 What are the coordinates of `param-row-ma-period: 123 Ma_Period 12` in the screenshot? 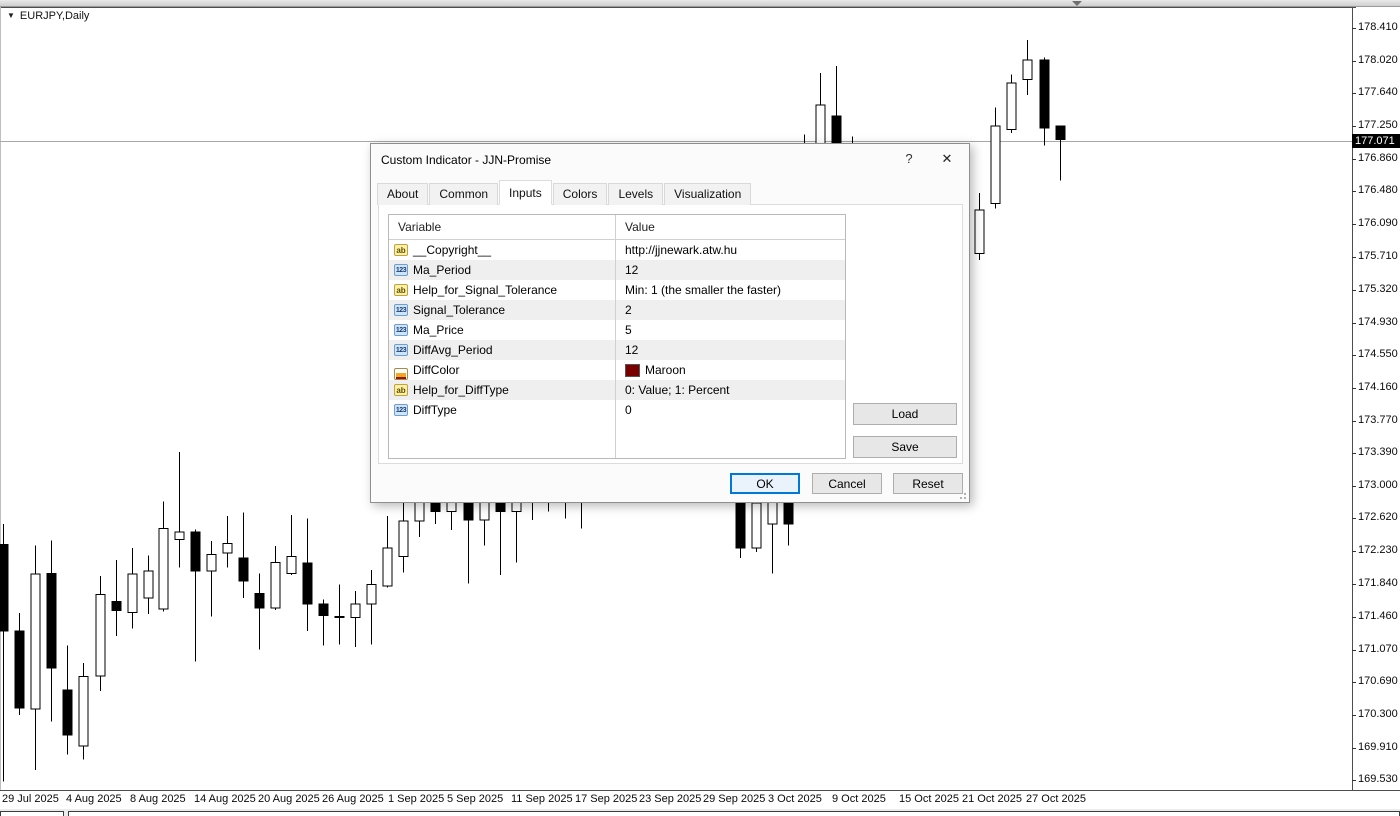 It's located at (617, 270).